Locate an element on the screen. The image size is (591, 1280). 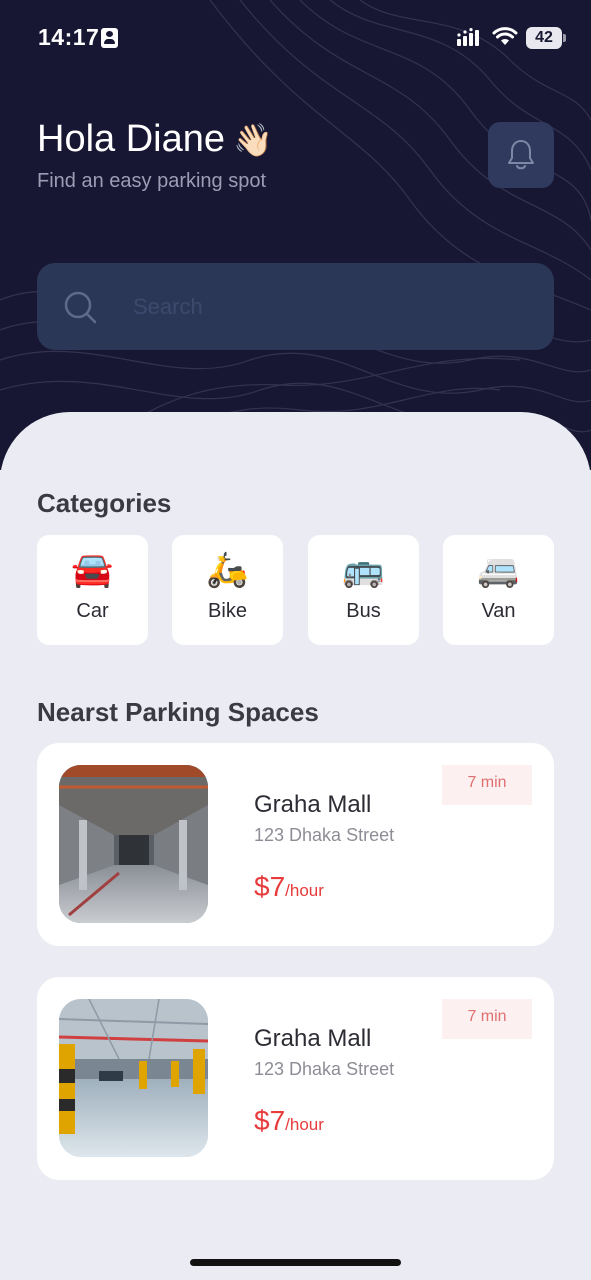
greeting-text: Hola Diane is located at coordinates (131, 139).